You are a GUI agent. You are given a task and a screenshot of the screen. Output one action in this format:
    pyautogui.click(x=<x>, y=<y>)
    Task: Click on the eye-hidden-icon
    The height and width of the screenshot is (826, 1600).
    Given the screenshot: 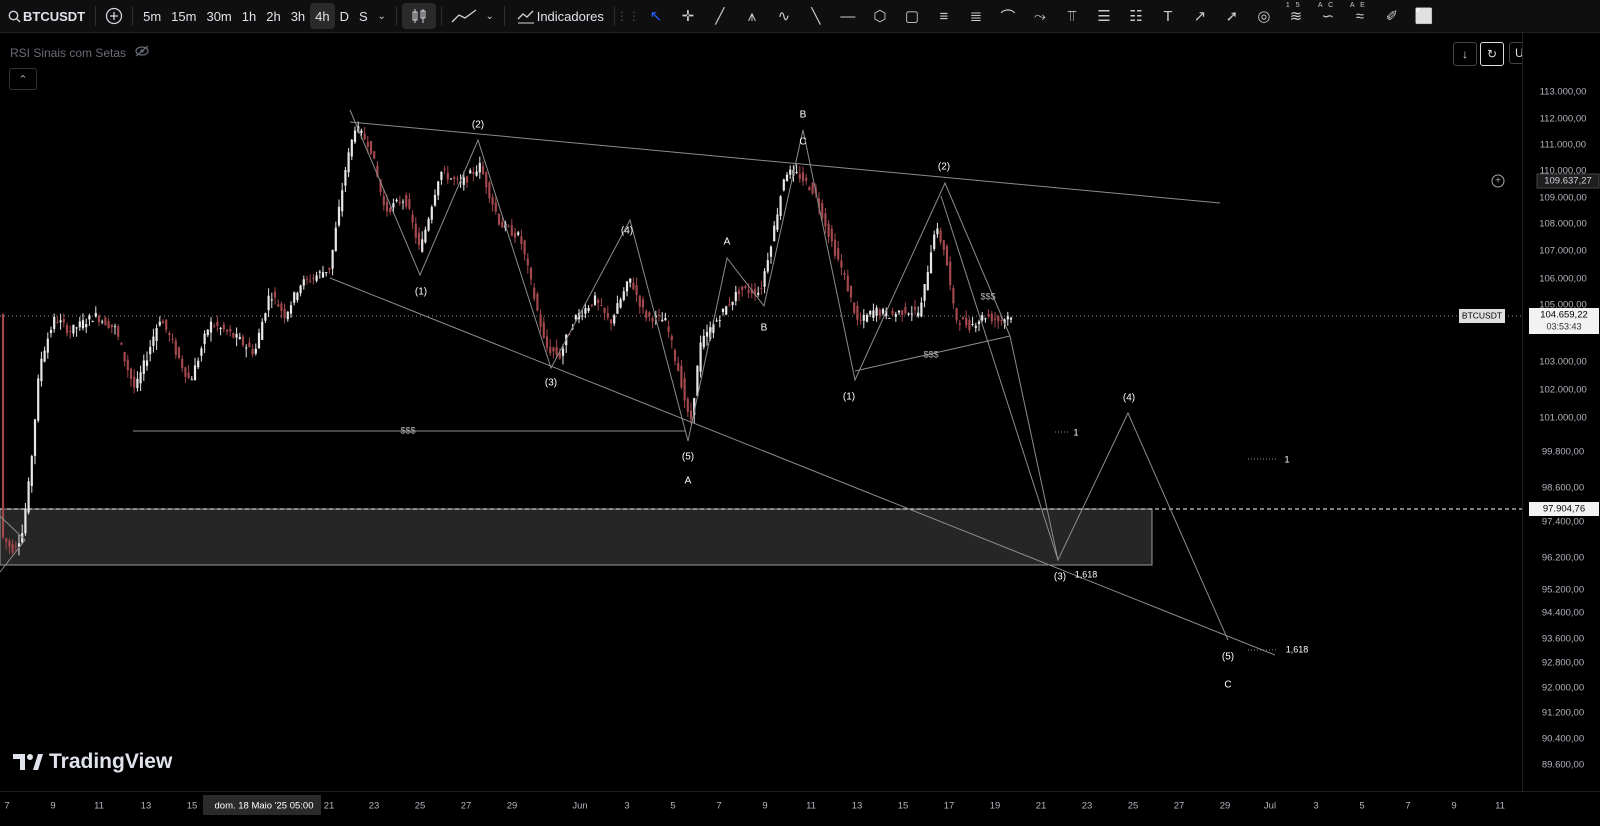 What is the action you would take?
    pyautogui.click(x=142, y=52)
    